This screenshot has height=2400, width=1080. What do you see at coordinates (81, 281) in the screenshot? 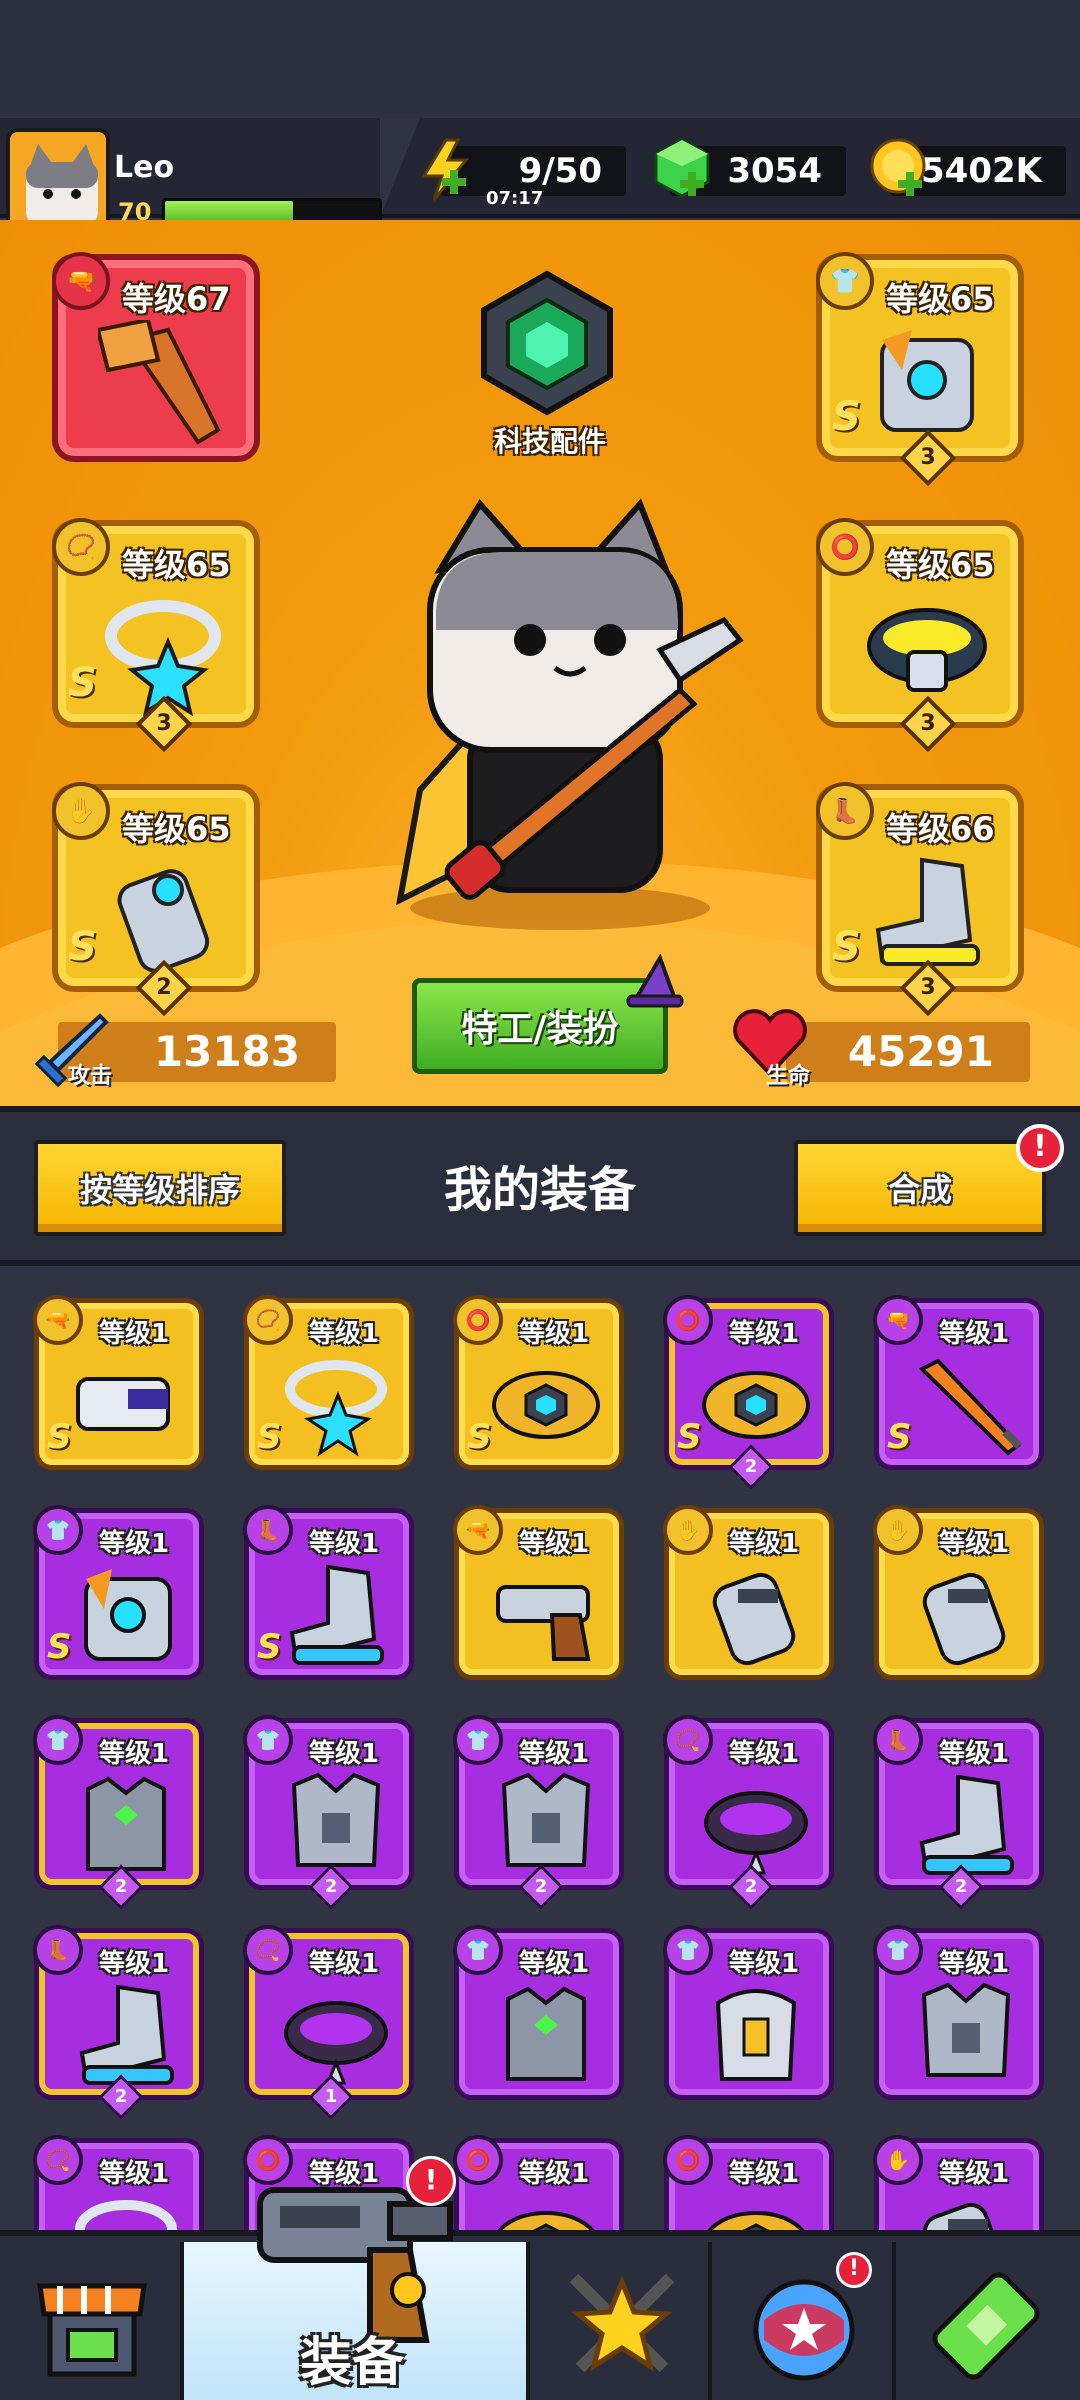
I see `weapon-slot-icon: 🔫` at bounding box center [81, 281].